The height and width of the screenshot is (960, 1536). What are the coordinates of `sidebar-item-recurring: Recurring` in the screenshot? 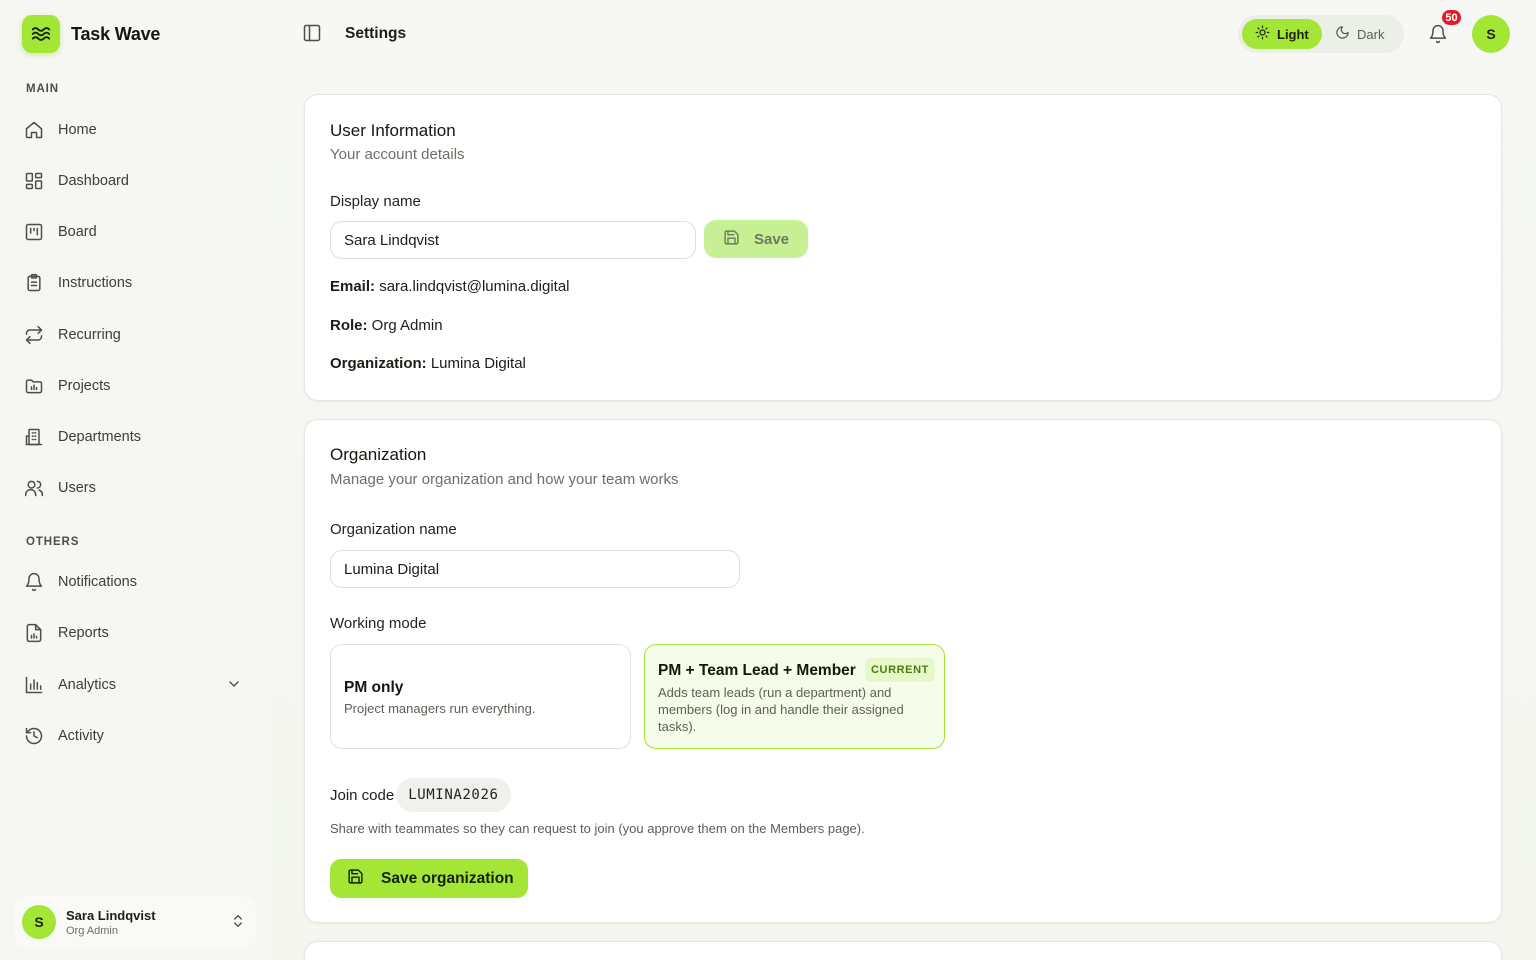 It's located at (137, 335).